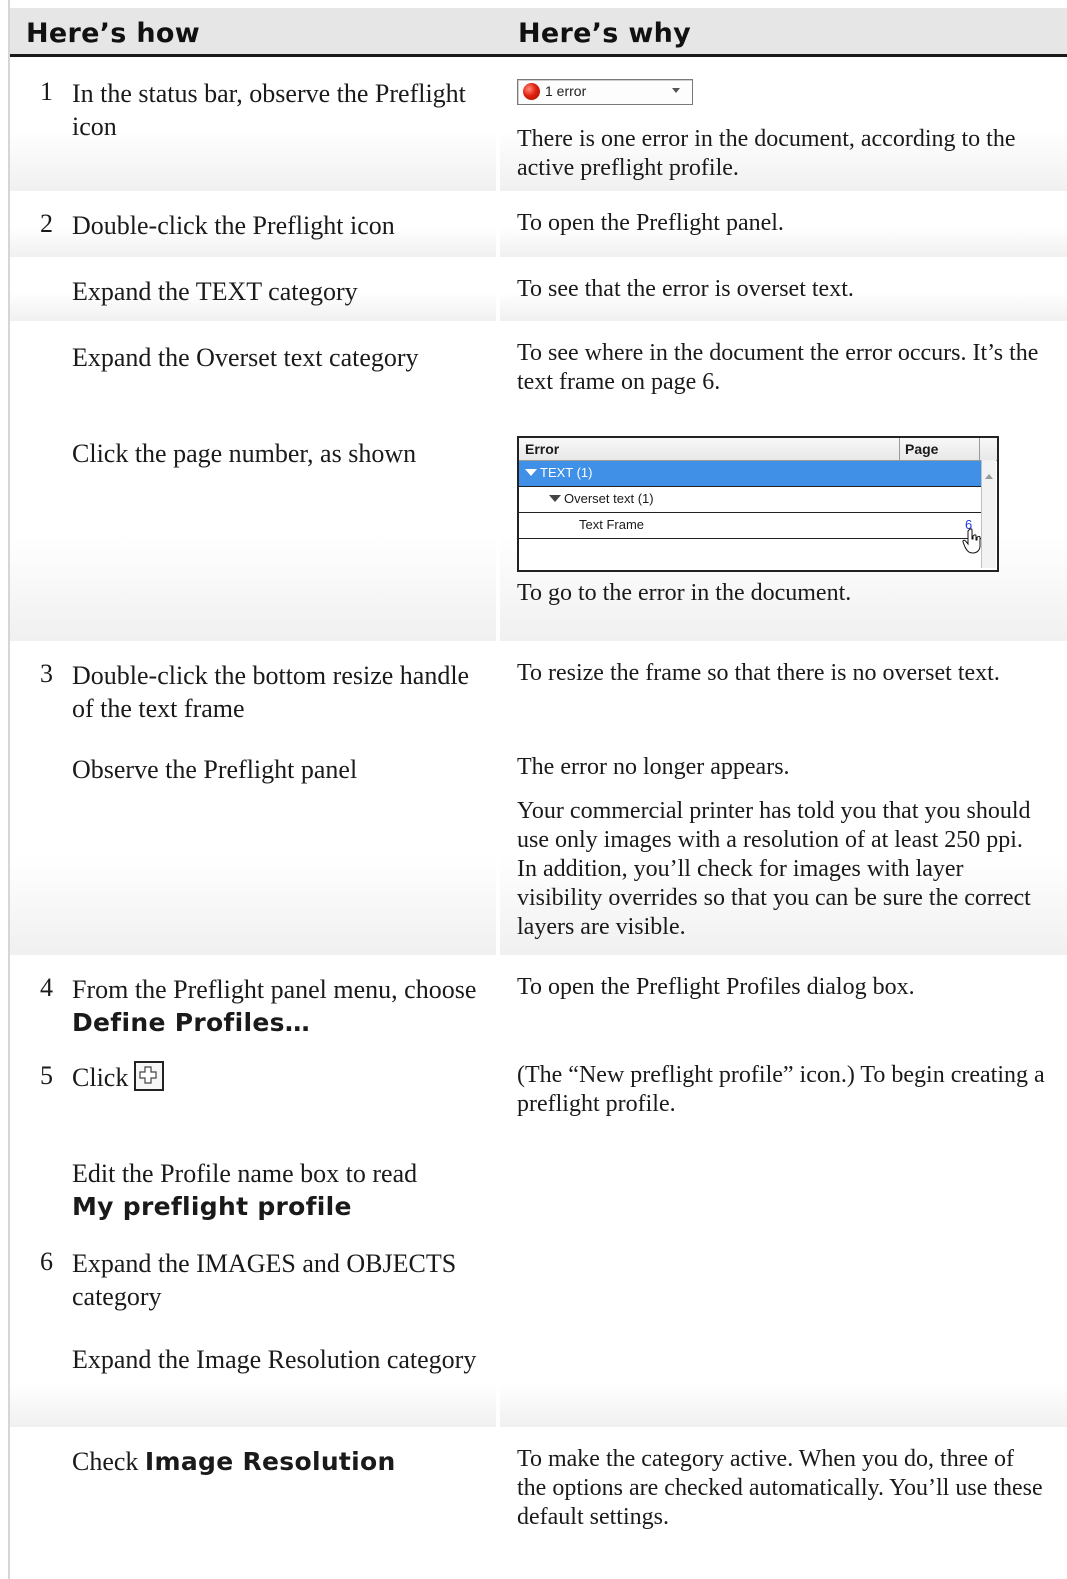 The height and width of the screenshot is (1579, 1067). What do you see at coordinates (988, 514) in the screenshot?
I see `panel-scrollbar` at bounding box center [988, 514].